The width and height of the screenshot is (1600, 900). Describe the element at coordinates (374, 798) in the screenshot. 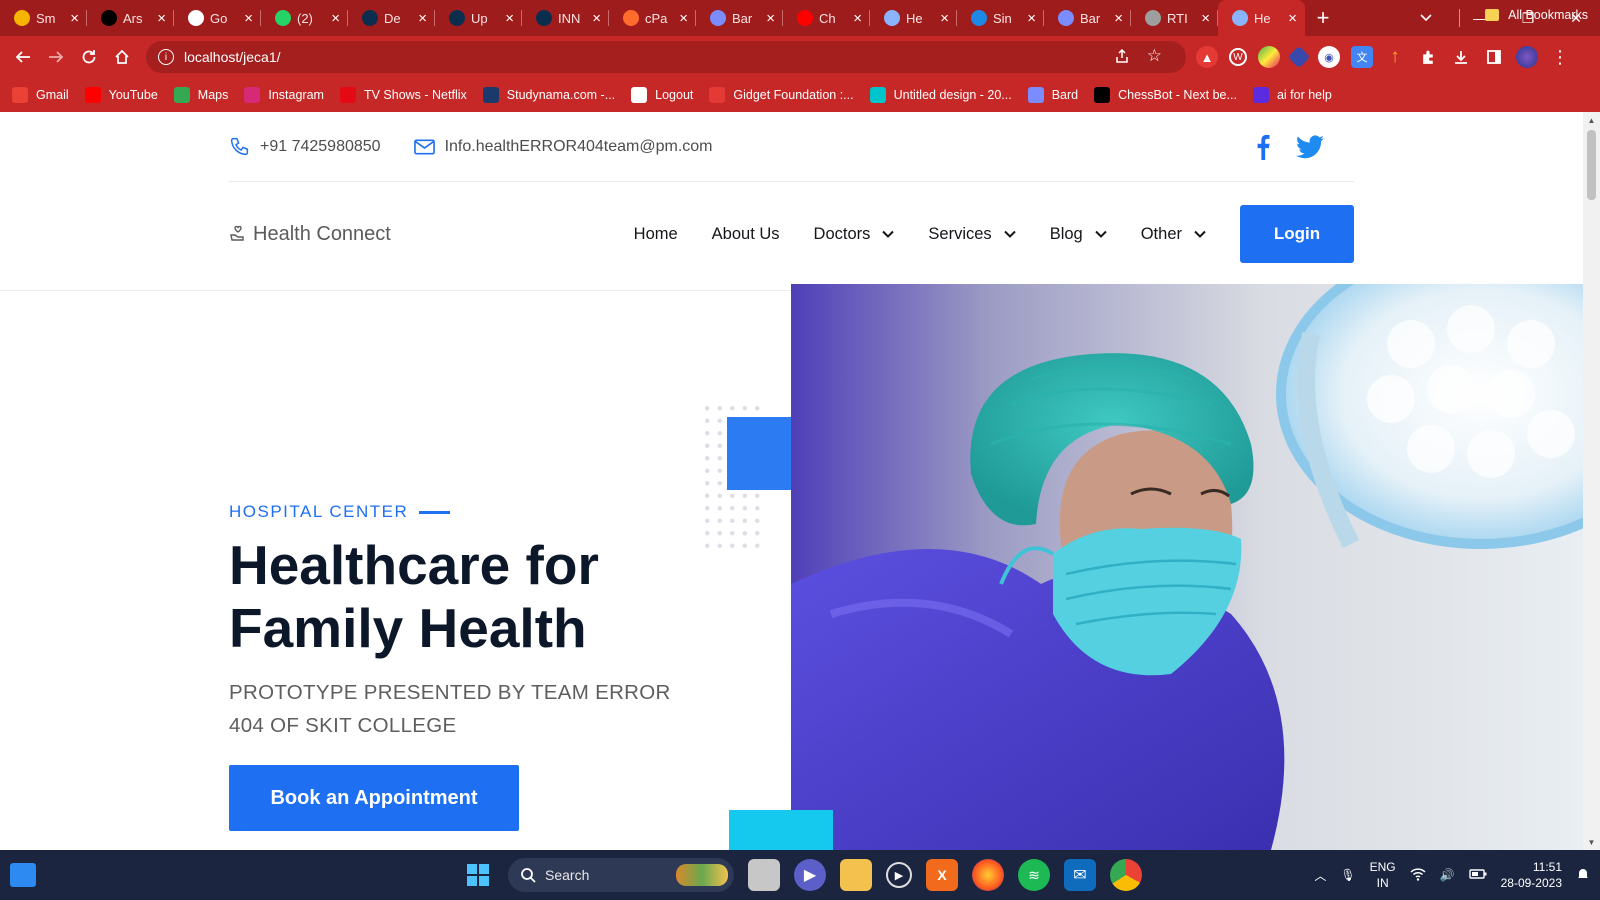

I see `book-appointment-button: Book an Appointment` at that location.